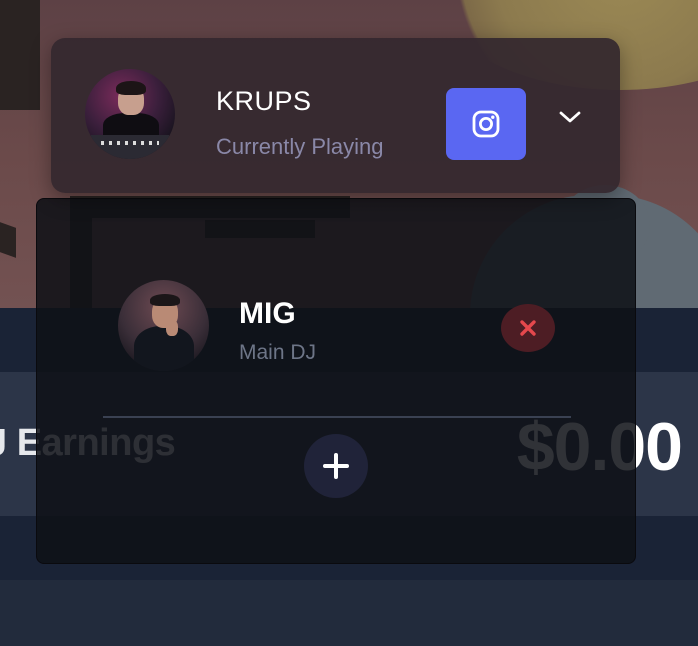 The height and width of the screenshot is (646, 698). I want to click on background-band, so click(349, 613).